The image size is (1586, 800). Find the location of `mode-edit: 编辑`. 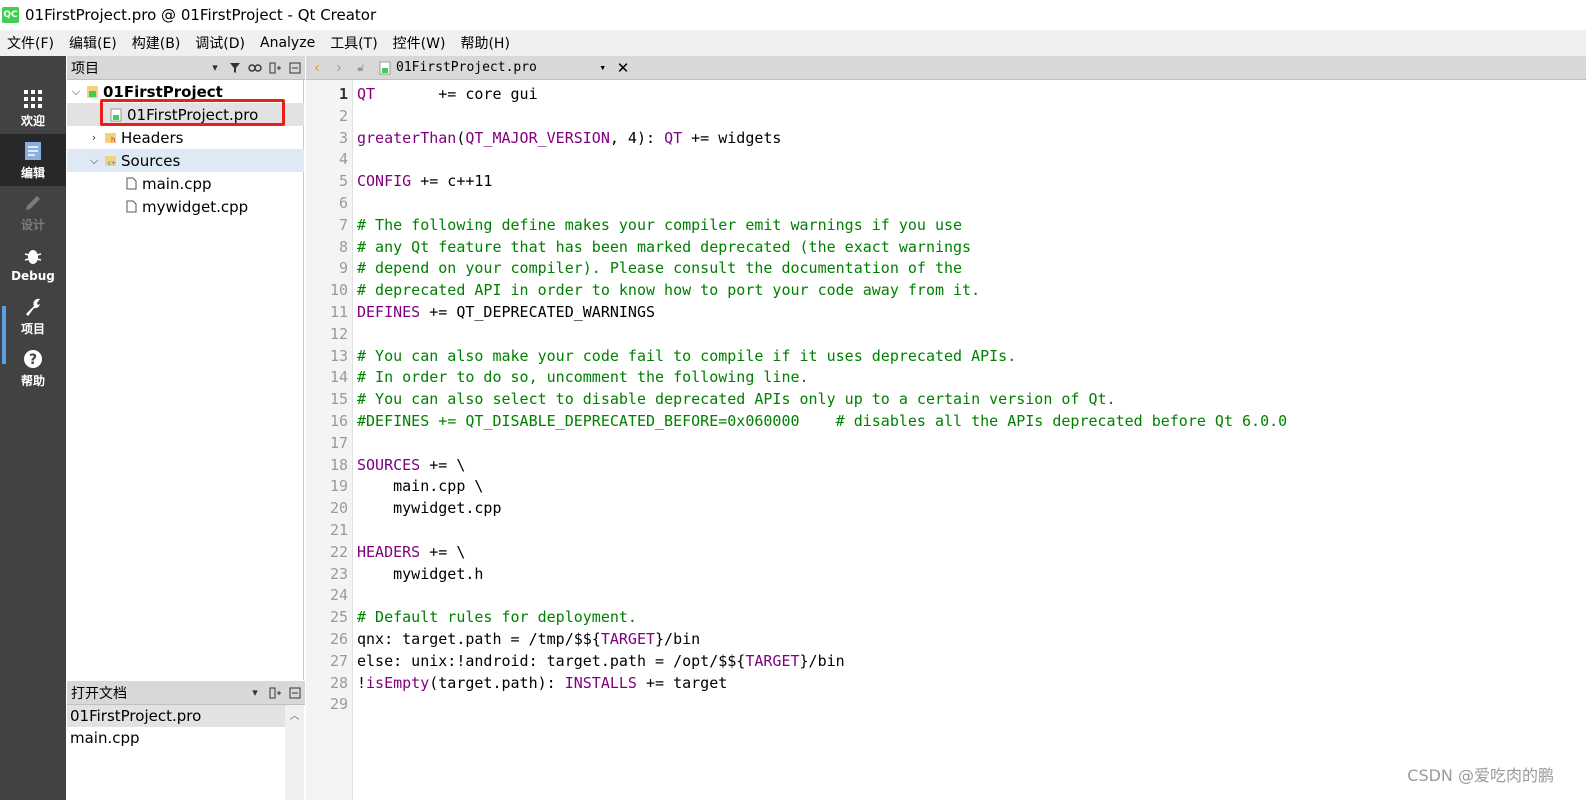

mode-edit: 编辑 is located at coordinates (33, 160).